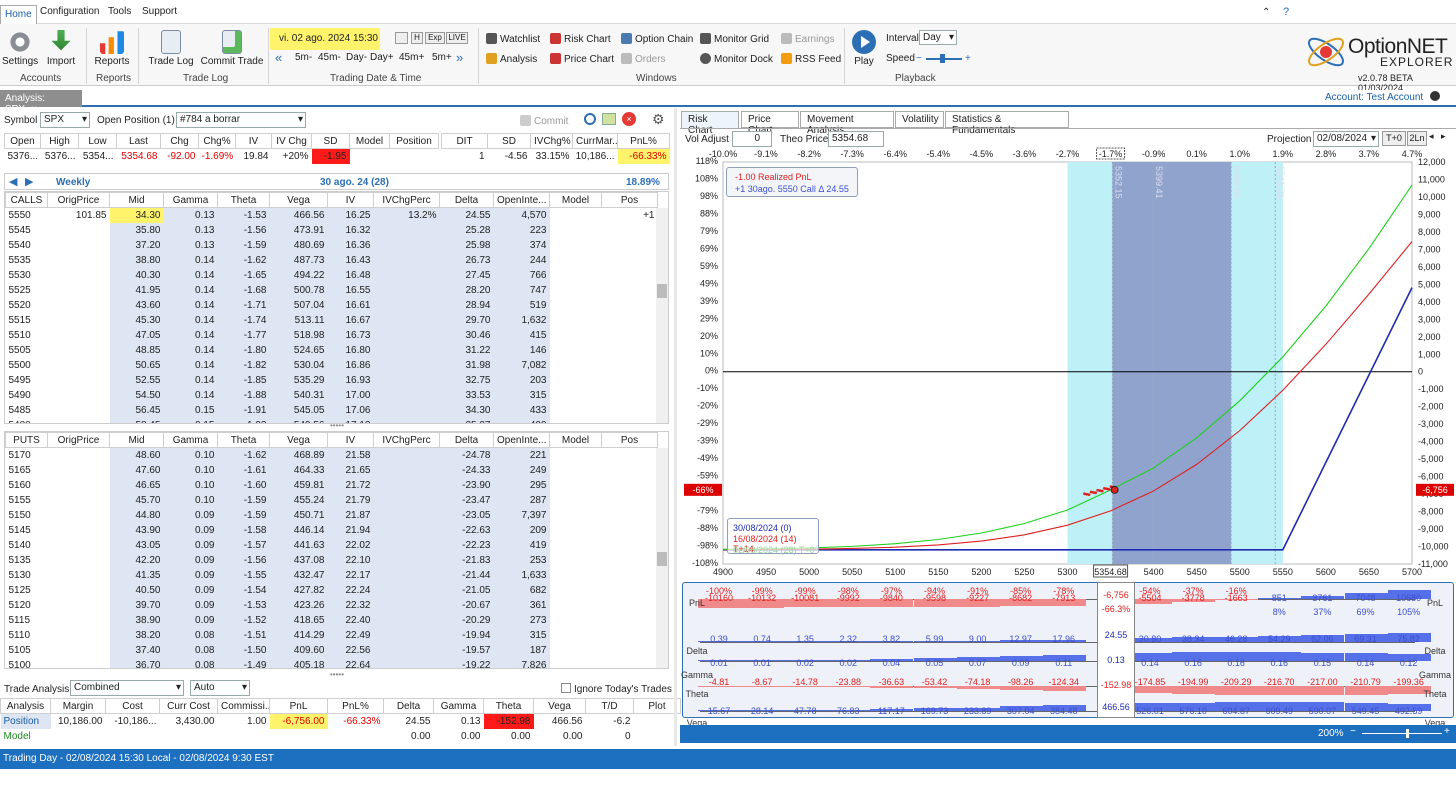 This screenshot has height=786, width=1456. What do you see at coordinates (332, 575) in the screenshot?
I see `chain-row: 5130 41.35 0.09 -1.55 432.47 22.17 -21.44 1,633` at bounding box center [332, 575].